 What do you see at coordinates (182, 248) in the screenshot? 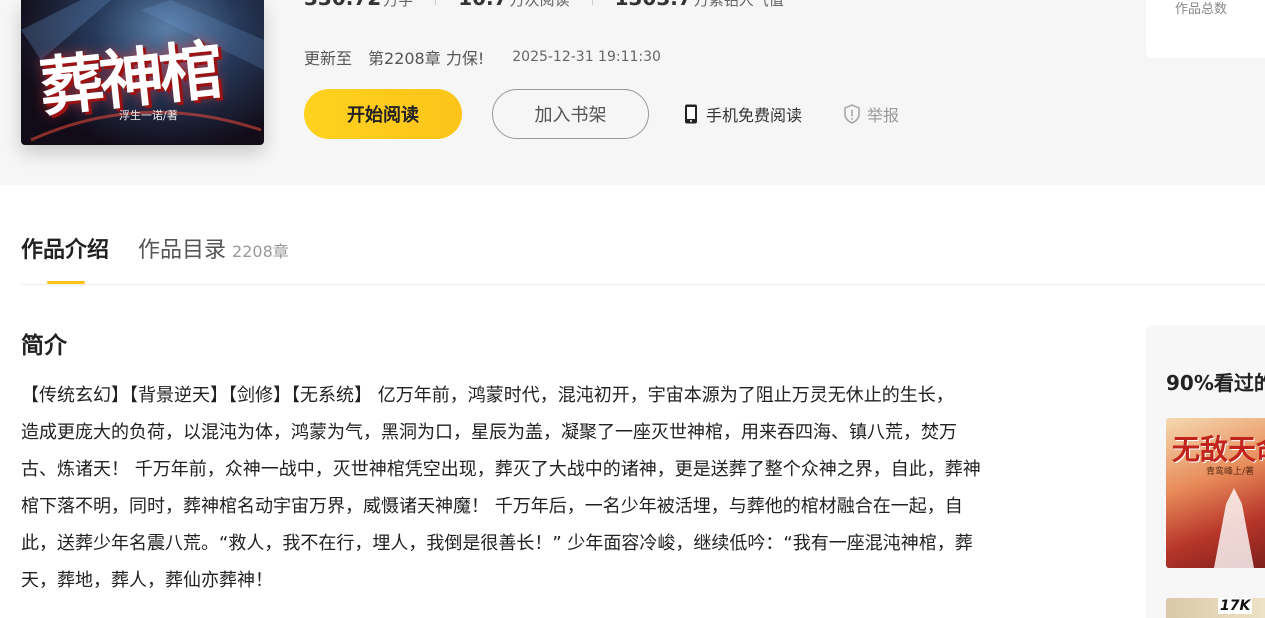
I see `tab-catalog: 作品目录` at bounding box center [182, 248].